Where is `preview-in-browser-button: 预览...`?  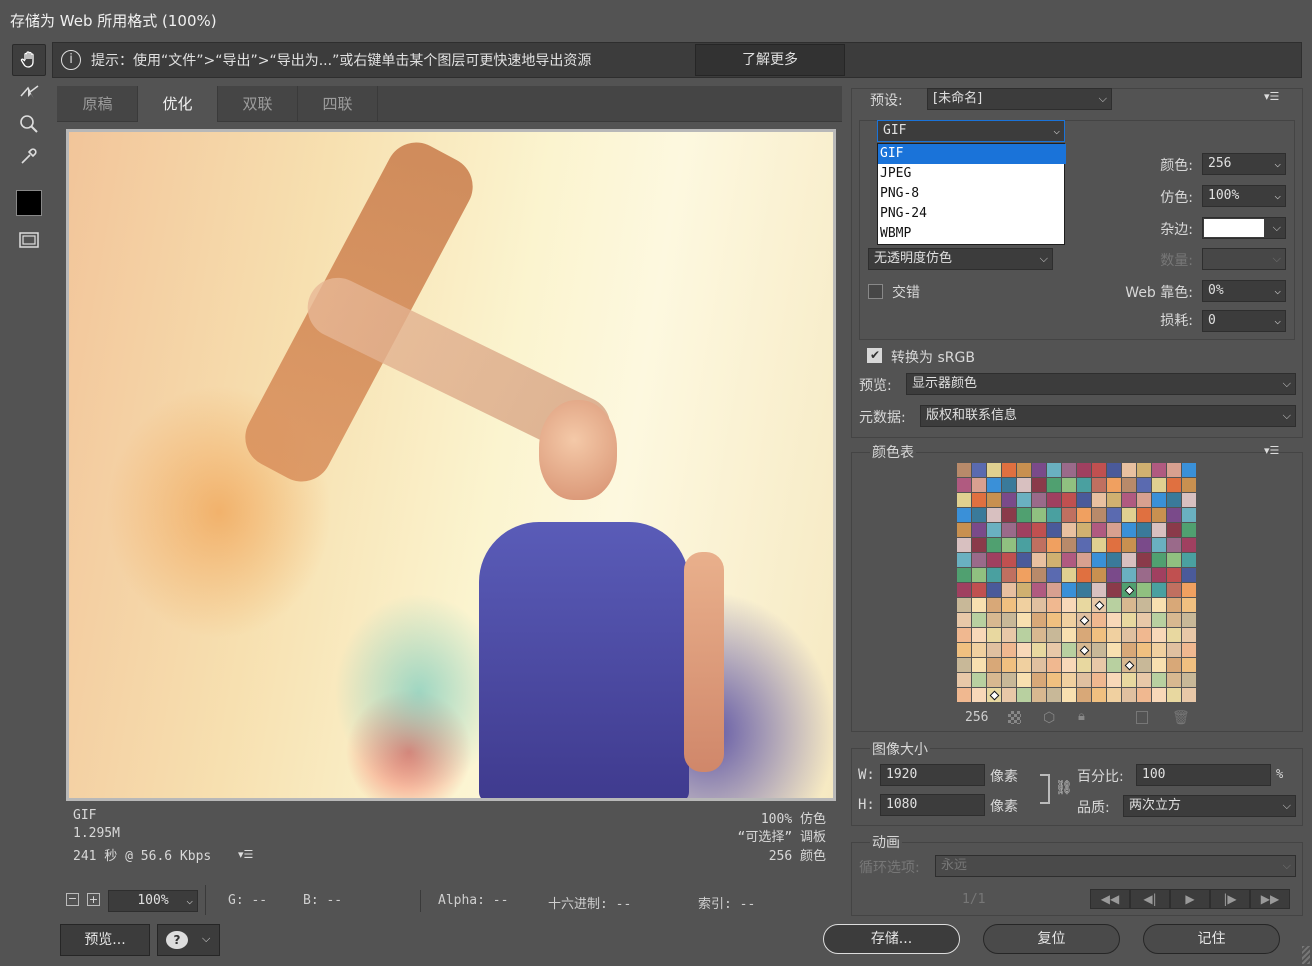
preview-in-browser-button: 预览... is located at coordinates (105, 940).